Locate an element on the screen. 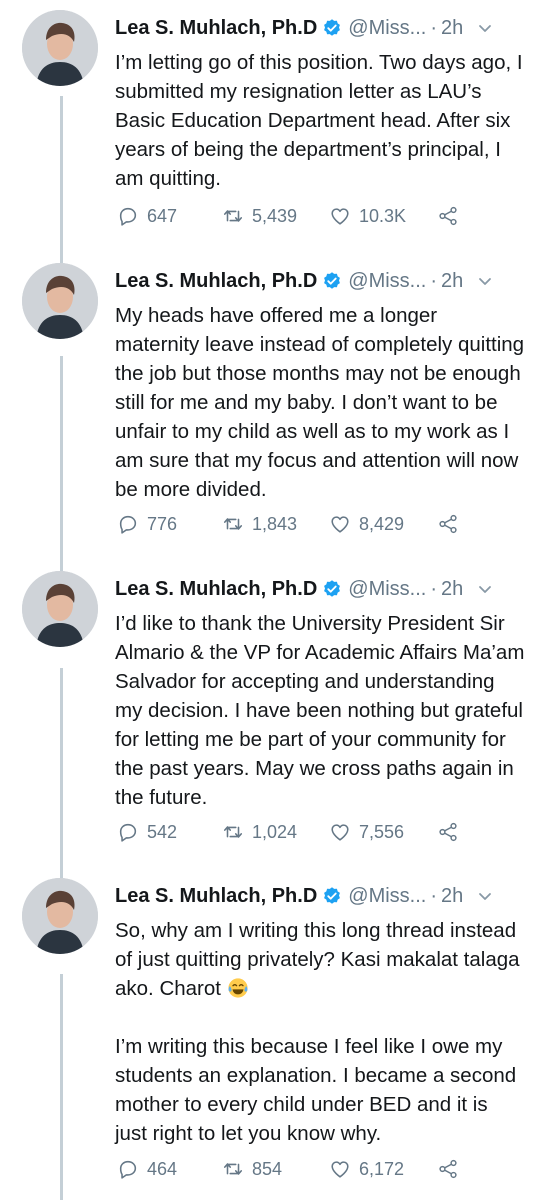 Image resolution: width=539 pixels, height=1200 pixels. tweet-actions: 542 1,024 7,556 is located at coordinates (292, 832).